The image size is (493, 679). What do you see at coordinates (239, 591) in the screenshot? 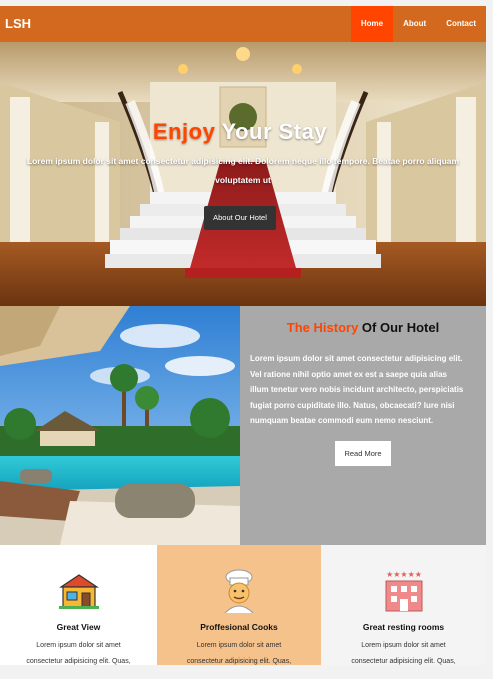
I see `cook-icon` at bounding box center [239, 591].